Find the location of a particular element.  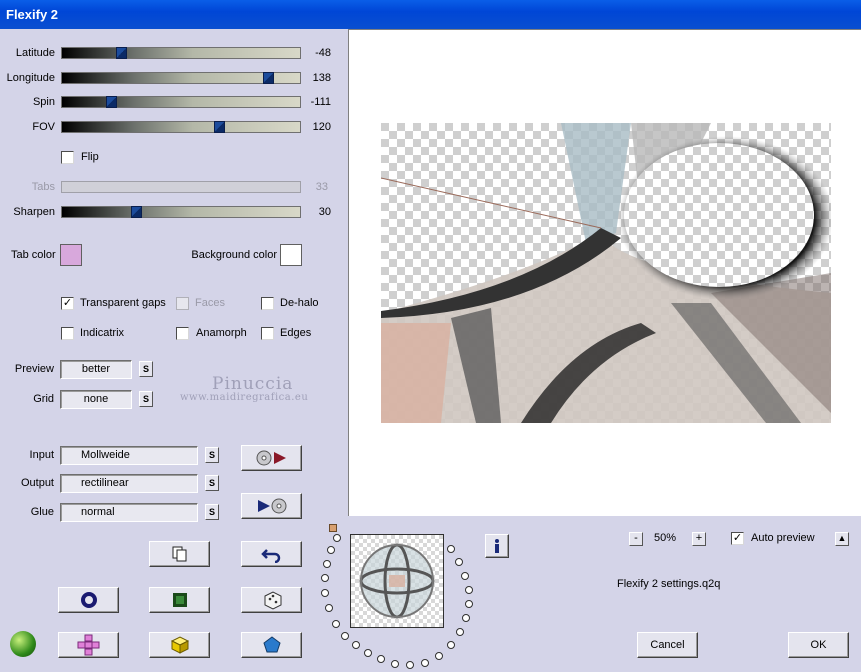

undo-button is located at coordinates (271, 554).